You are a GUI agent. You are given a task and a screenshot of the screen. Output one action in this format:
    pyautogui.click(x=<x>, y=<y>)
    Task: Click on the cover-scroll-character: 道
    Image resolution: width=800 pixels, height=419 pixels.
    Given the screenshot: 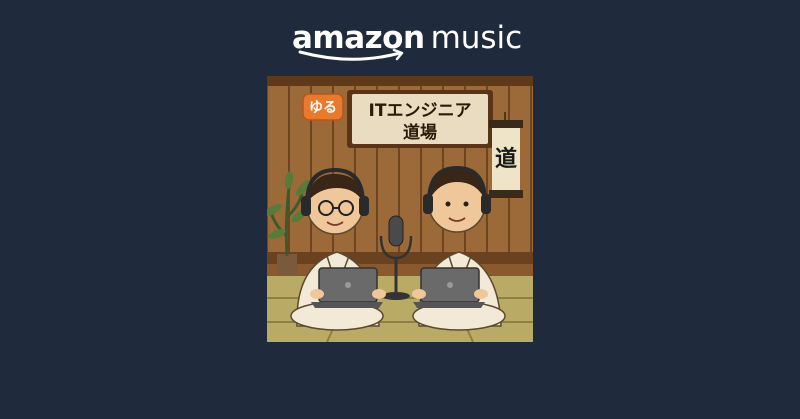 What is the action you would take?
    pyautogui.click(x=506, y=159)
    